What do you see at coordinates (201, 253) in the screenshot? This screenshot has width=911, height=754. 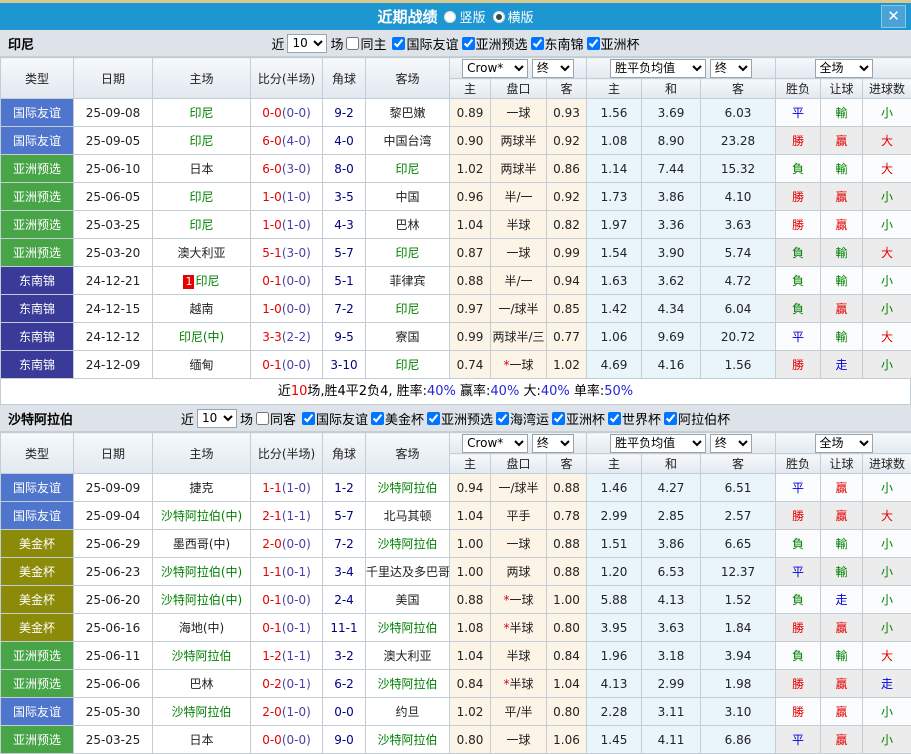 I see `home-team-name: 澳大利亚` at bounding box center [201, 253].